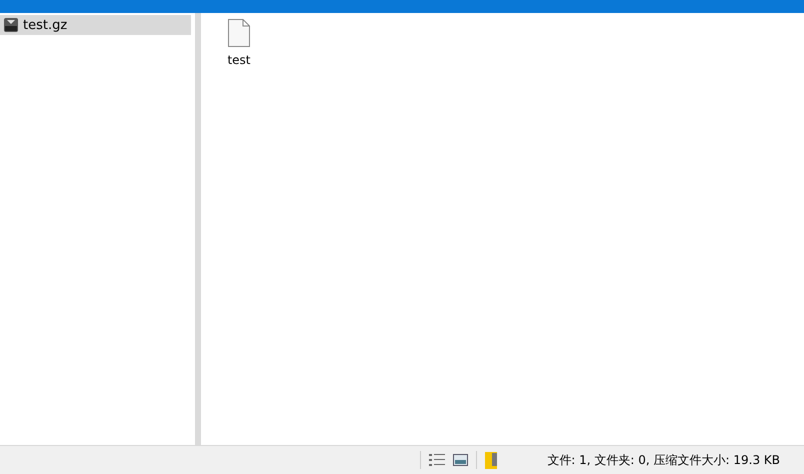  I want to click on tree-item: test.gz, so click(95, 25).